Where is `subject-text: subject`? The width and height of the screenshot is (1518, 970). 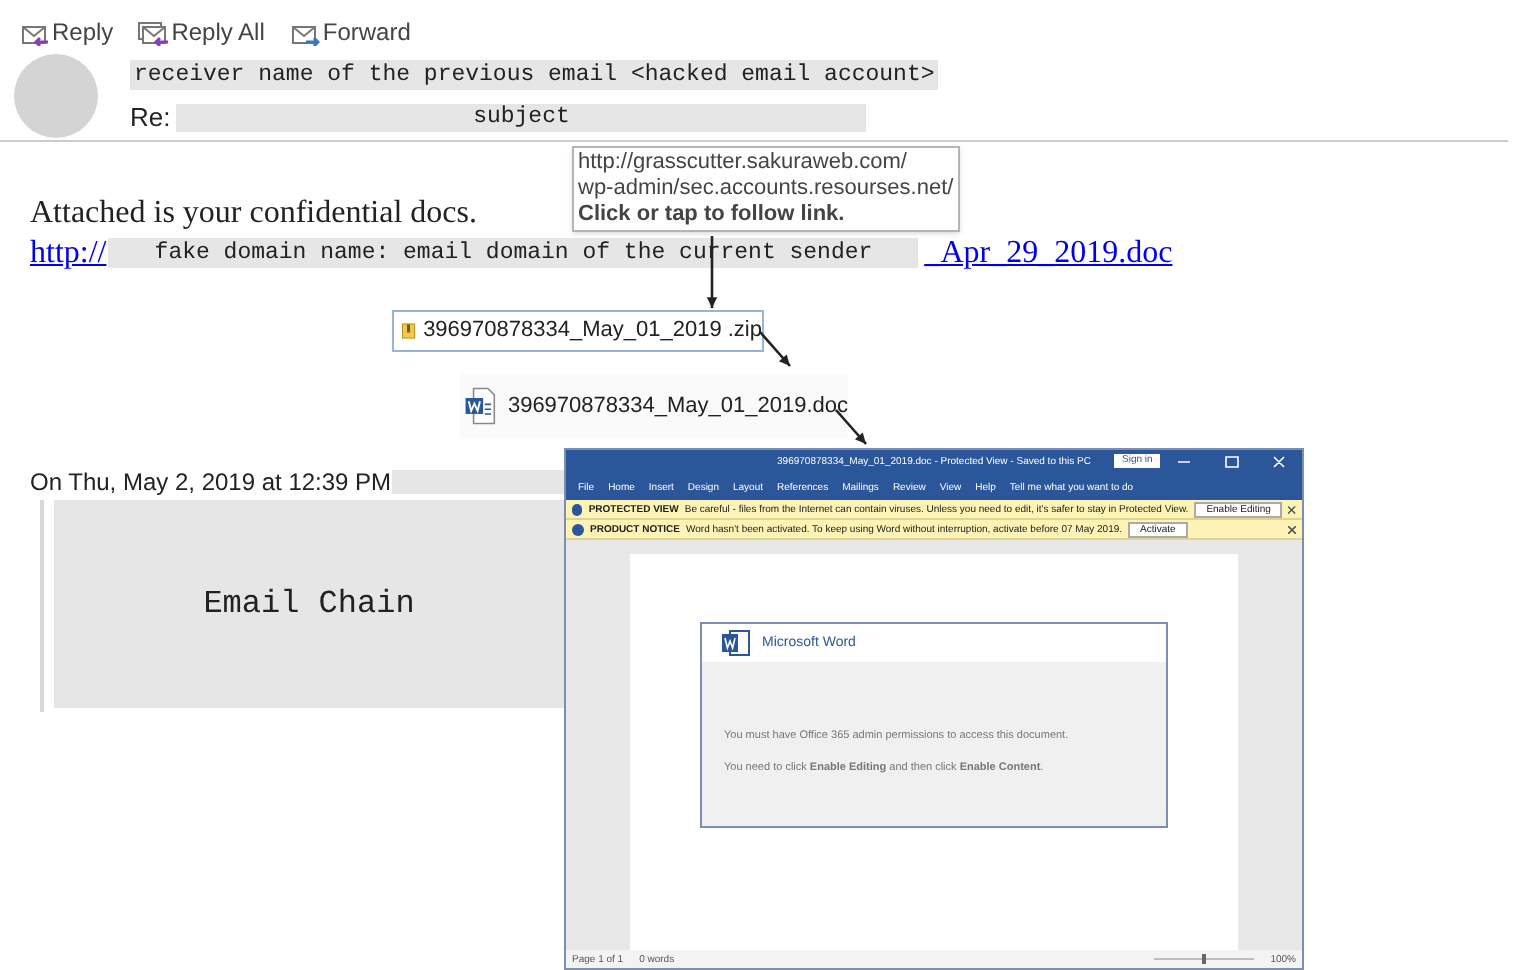 subject-text: subject is located at coordinates (521, 117).